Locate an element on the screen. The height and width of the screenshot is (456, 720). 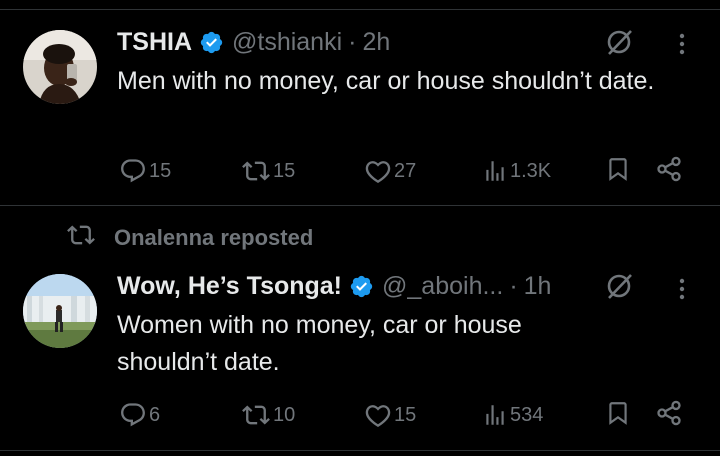
views-button: 534 is located at coordinates (512, 415).